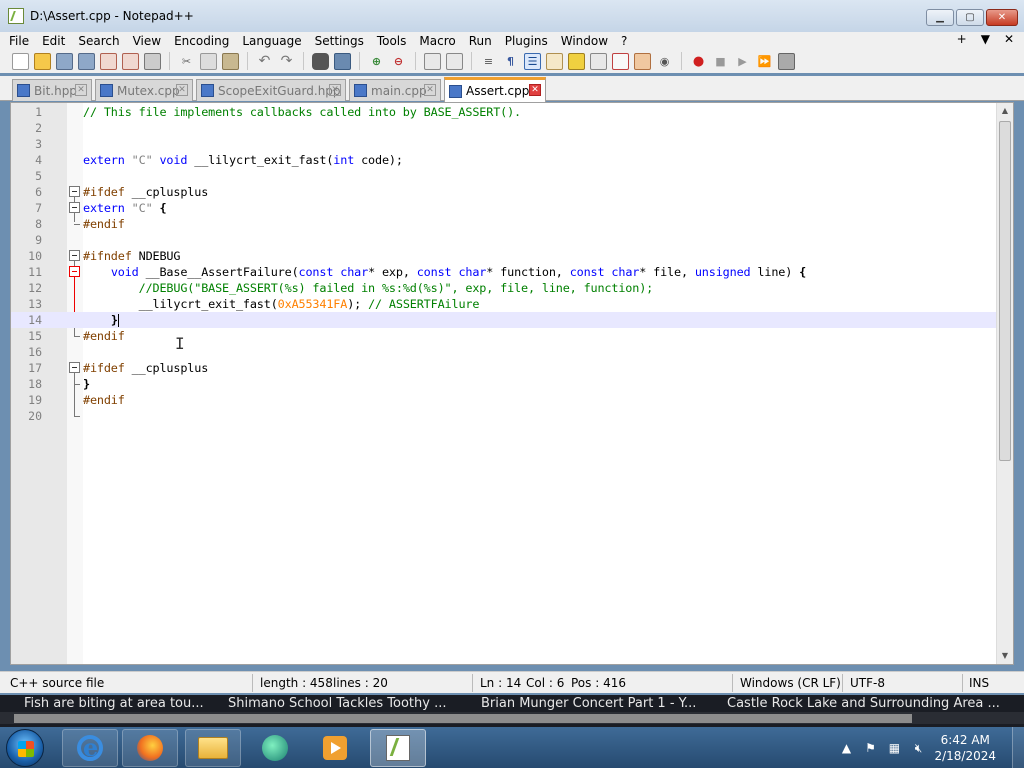  Describe the element at coordinates (1005, 111) in the screenshot. I see `scroll-up-icon: ▲` at that location.